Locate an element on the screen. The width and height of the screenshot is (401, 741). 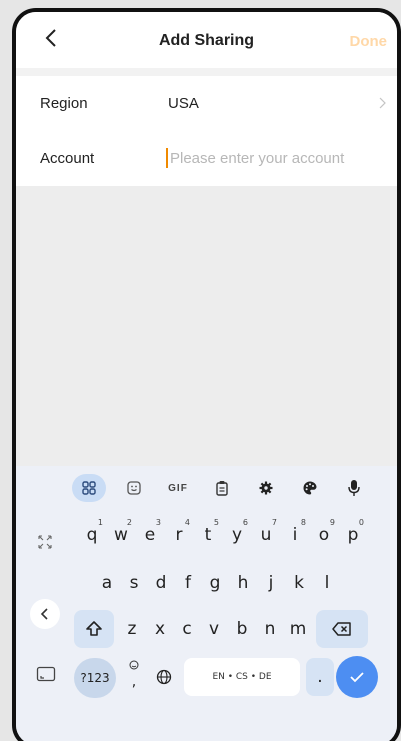
key-e-label: e is located at coordinates (150, 535).